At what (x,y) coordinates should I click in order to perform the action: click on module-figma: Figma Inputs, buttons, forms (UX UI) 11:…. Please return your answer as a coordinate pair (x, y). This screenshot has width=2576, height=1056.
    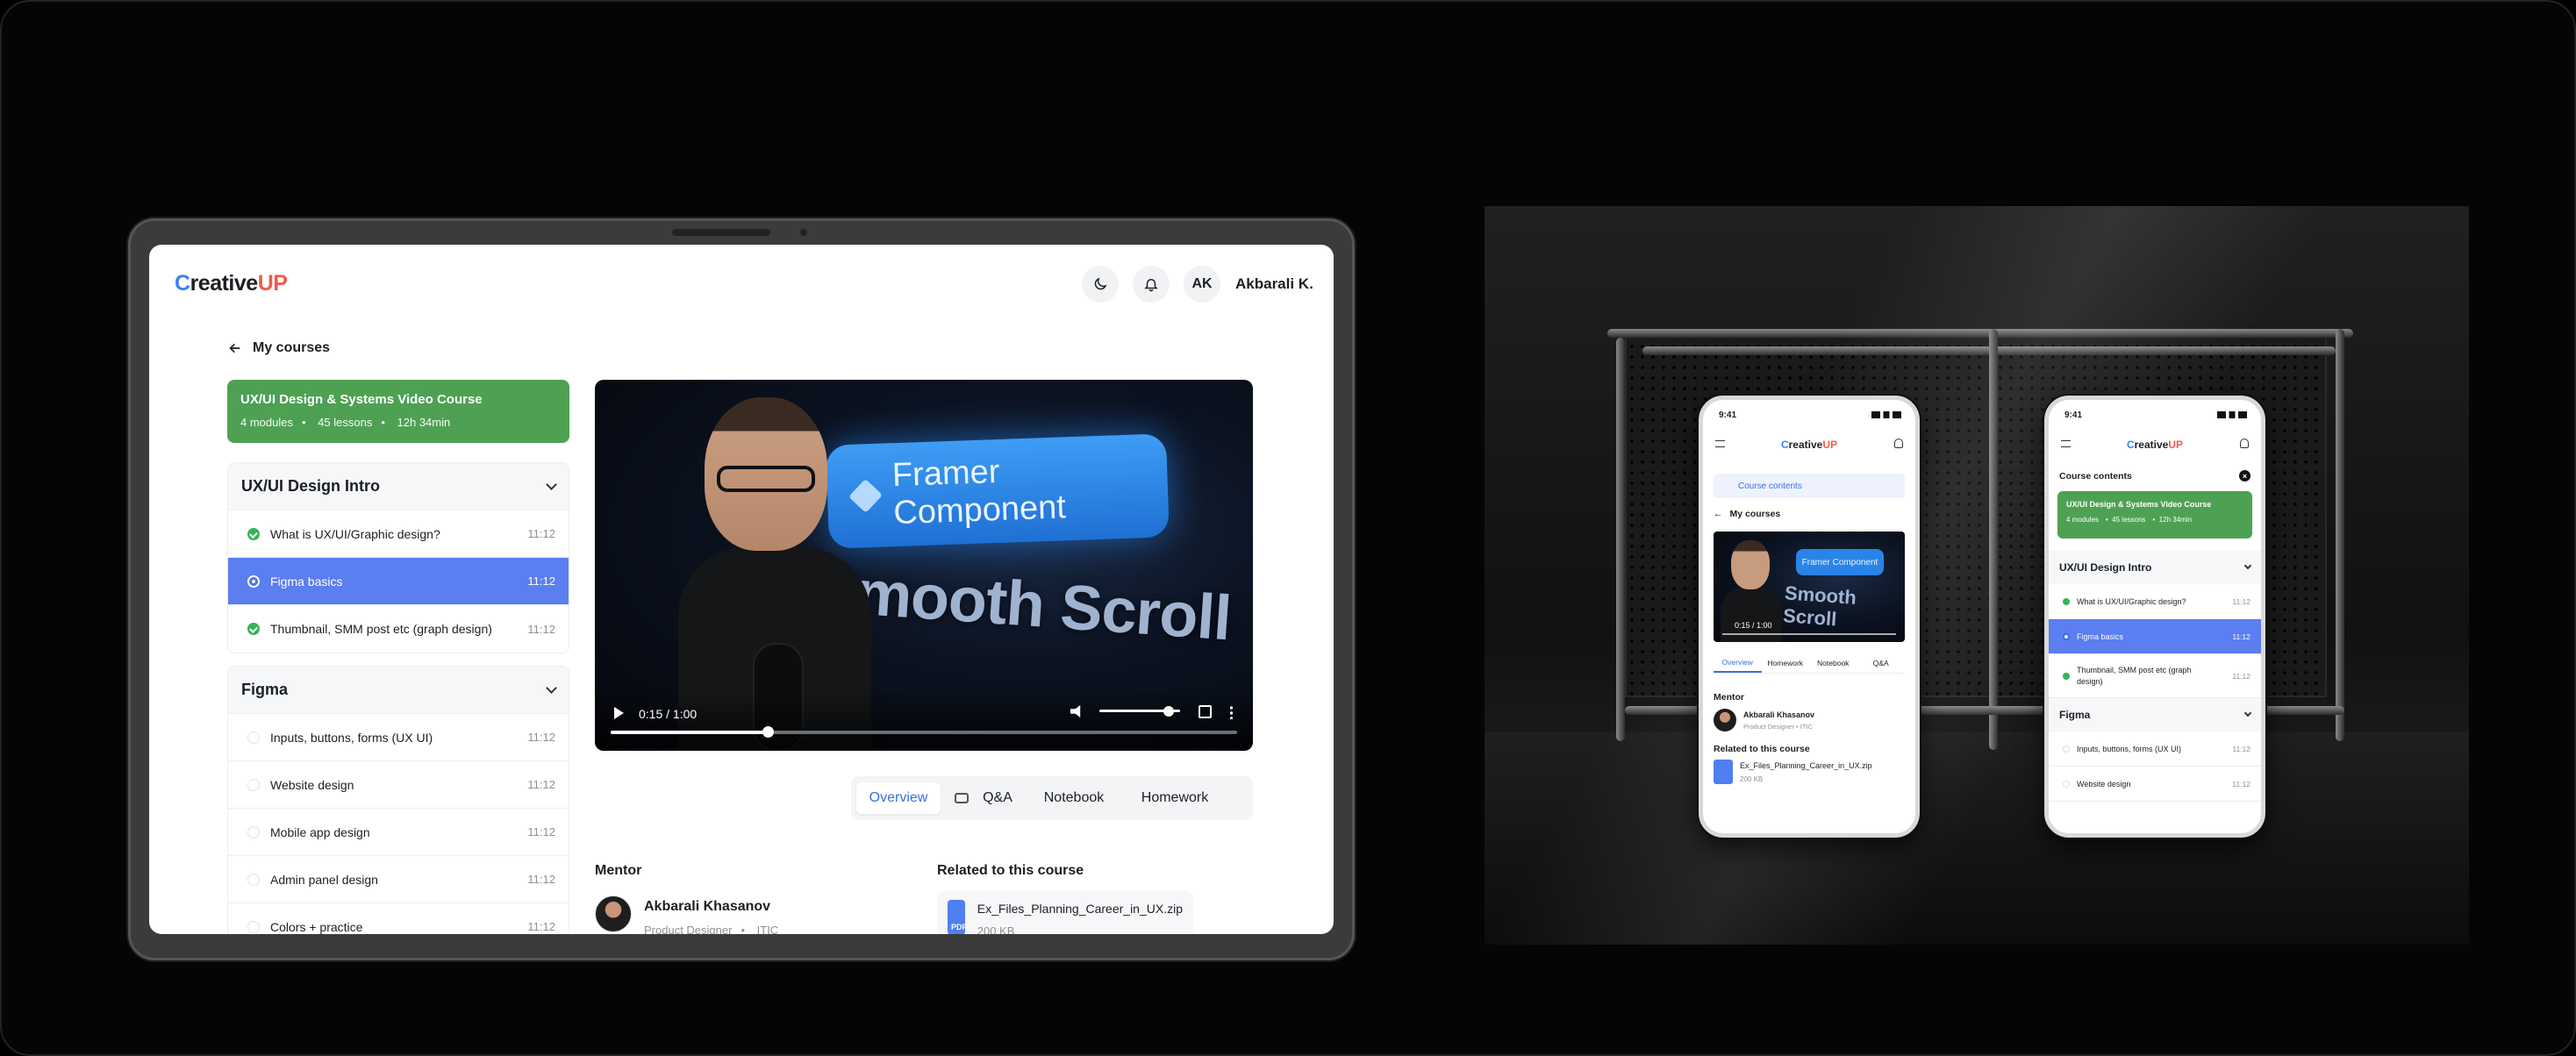
    Looking at the image, I should click on (398, 800).